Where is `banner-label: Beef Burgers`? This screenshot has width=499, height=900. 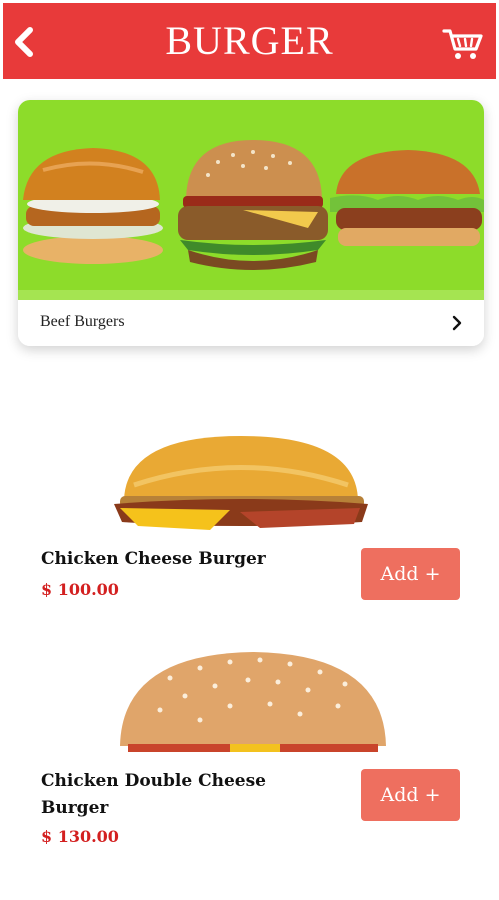
banner-label: Beef Burgers is located at coordinates (82, 321).